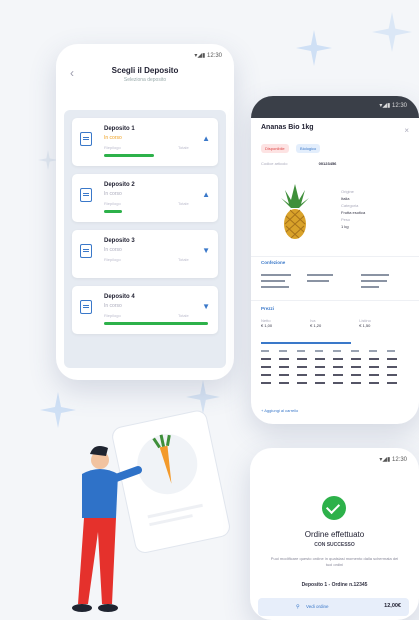 The width and height of the screenshot is (419, 620). What do you see at coordinates (353, 212) in the screenshot?
I see `attr-value: Frutta esotica` at bounding box center [353, 212].